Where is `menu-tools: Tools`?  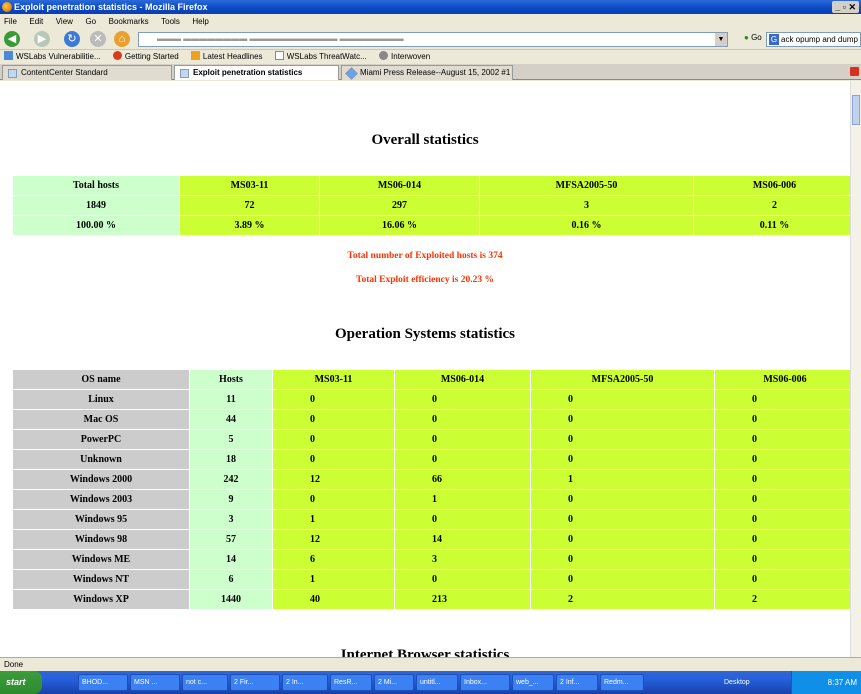 menu-tools: Tools is located at coordinates (170, 21).